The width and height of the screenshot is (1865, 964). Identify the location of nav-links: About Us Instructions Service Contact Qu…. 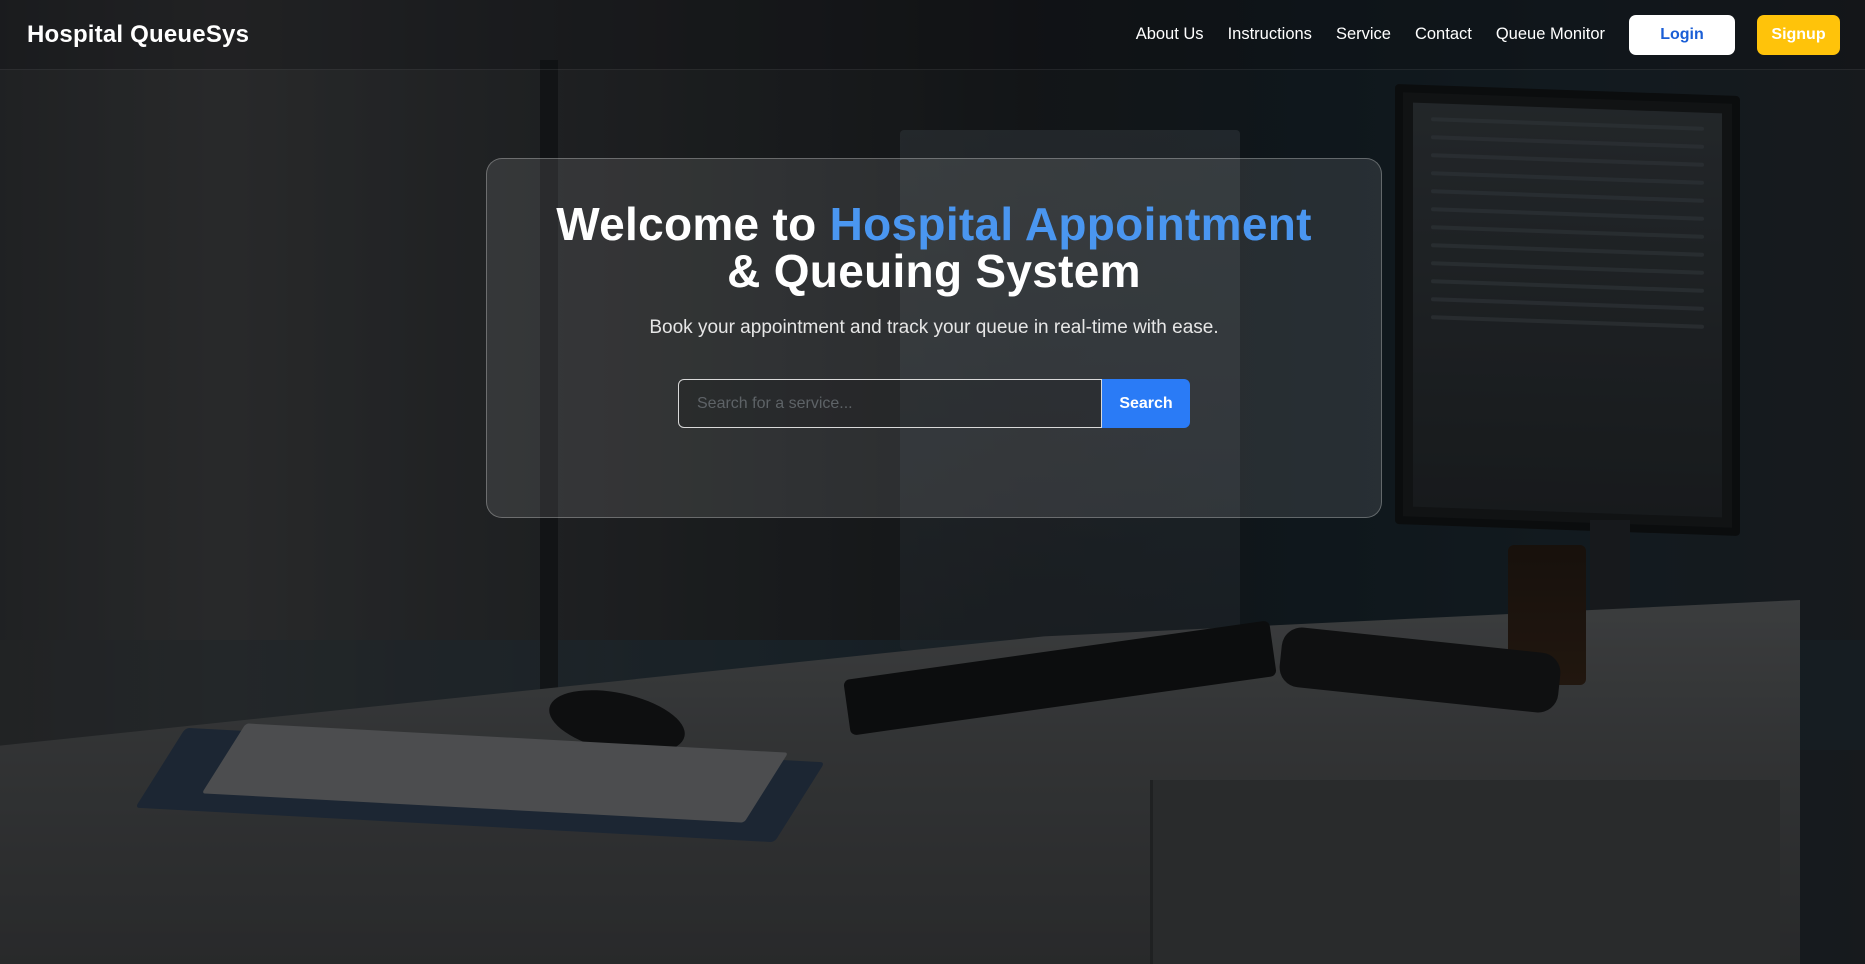
(1488, 34).